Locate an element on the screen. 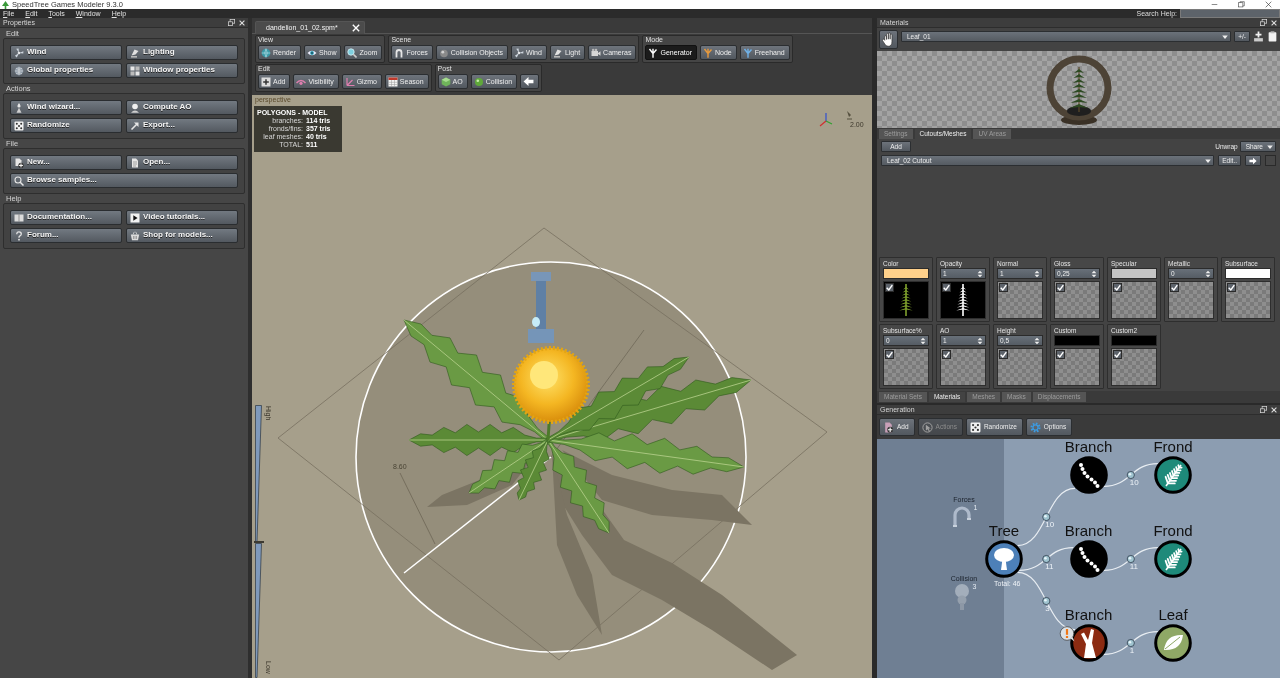 Image resolution: width=1280 pixels, height=678 pixels. ball-icon is located at coordinates (443, 52).